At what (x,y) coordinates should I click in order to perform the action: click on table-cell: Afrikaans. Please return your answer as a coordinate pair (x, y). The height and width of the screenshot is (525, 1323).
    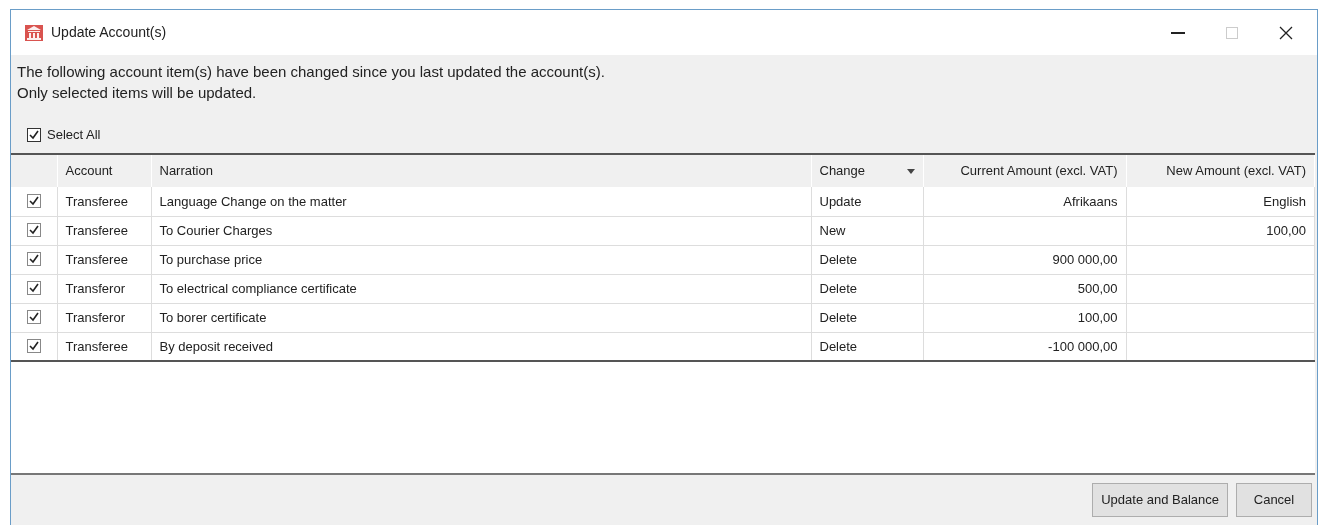
    Looking at the image, I should click on (1090, 201).